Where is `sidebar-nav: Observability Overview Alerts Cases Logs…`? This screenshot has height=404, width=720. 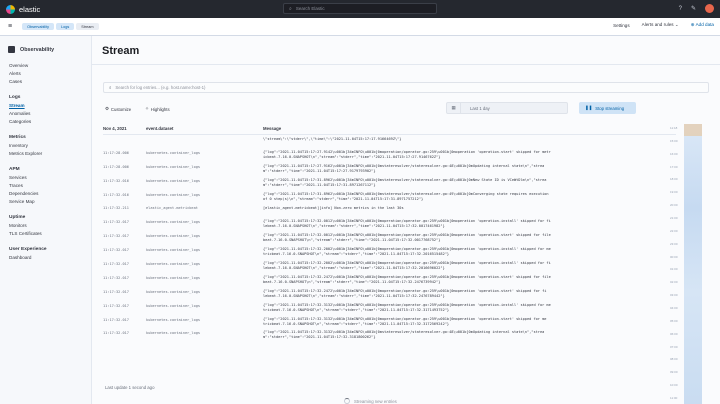 sidebar-nav: Observability Overview Alerts Cases Logs… is located at coordinates (46, 220).